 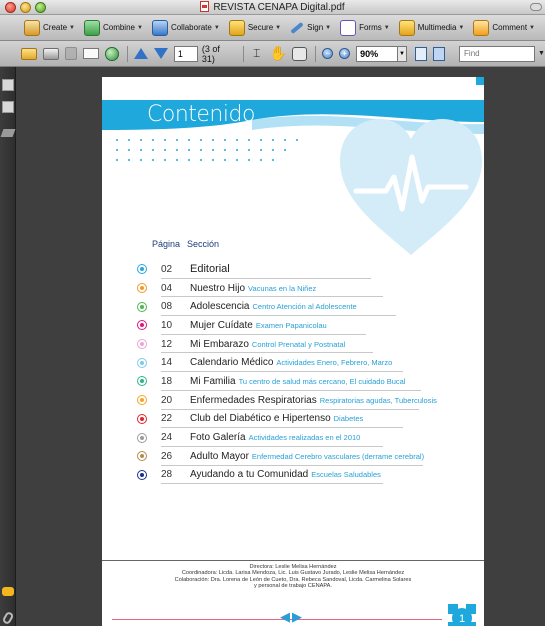 I want to click on toc-row: 04 Nuestro Hijo Vacunas en la Niñez, so click(x=287, y=288).